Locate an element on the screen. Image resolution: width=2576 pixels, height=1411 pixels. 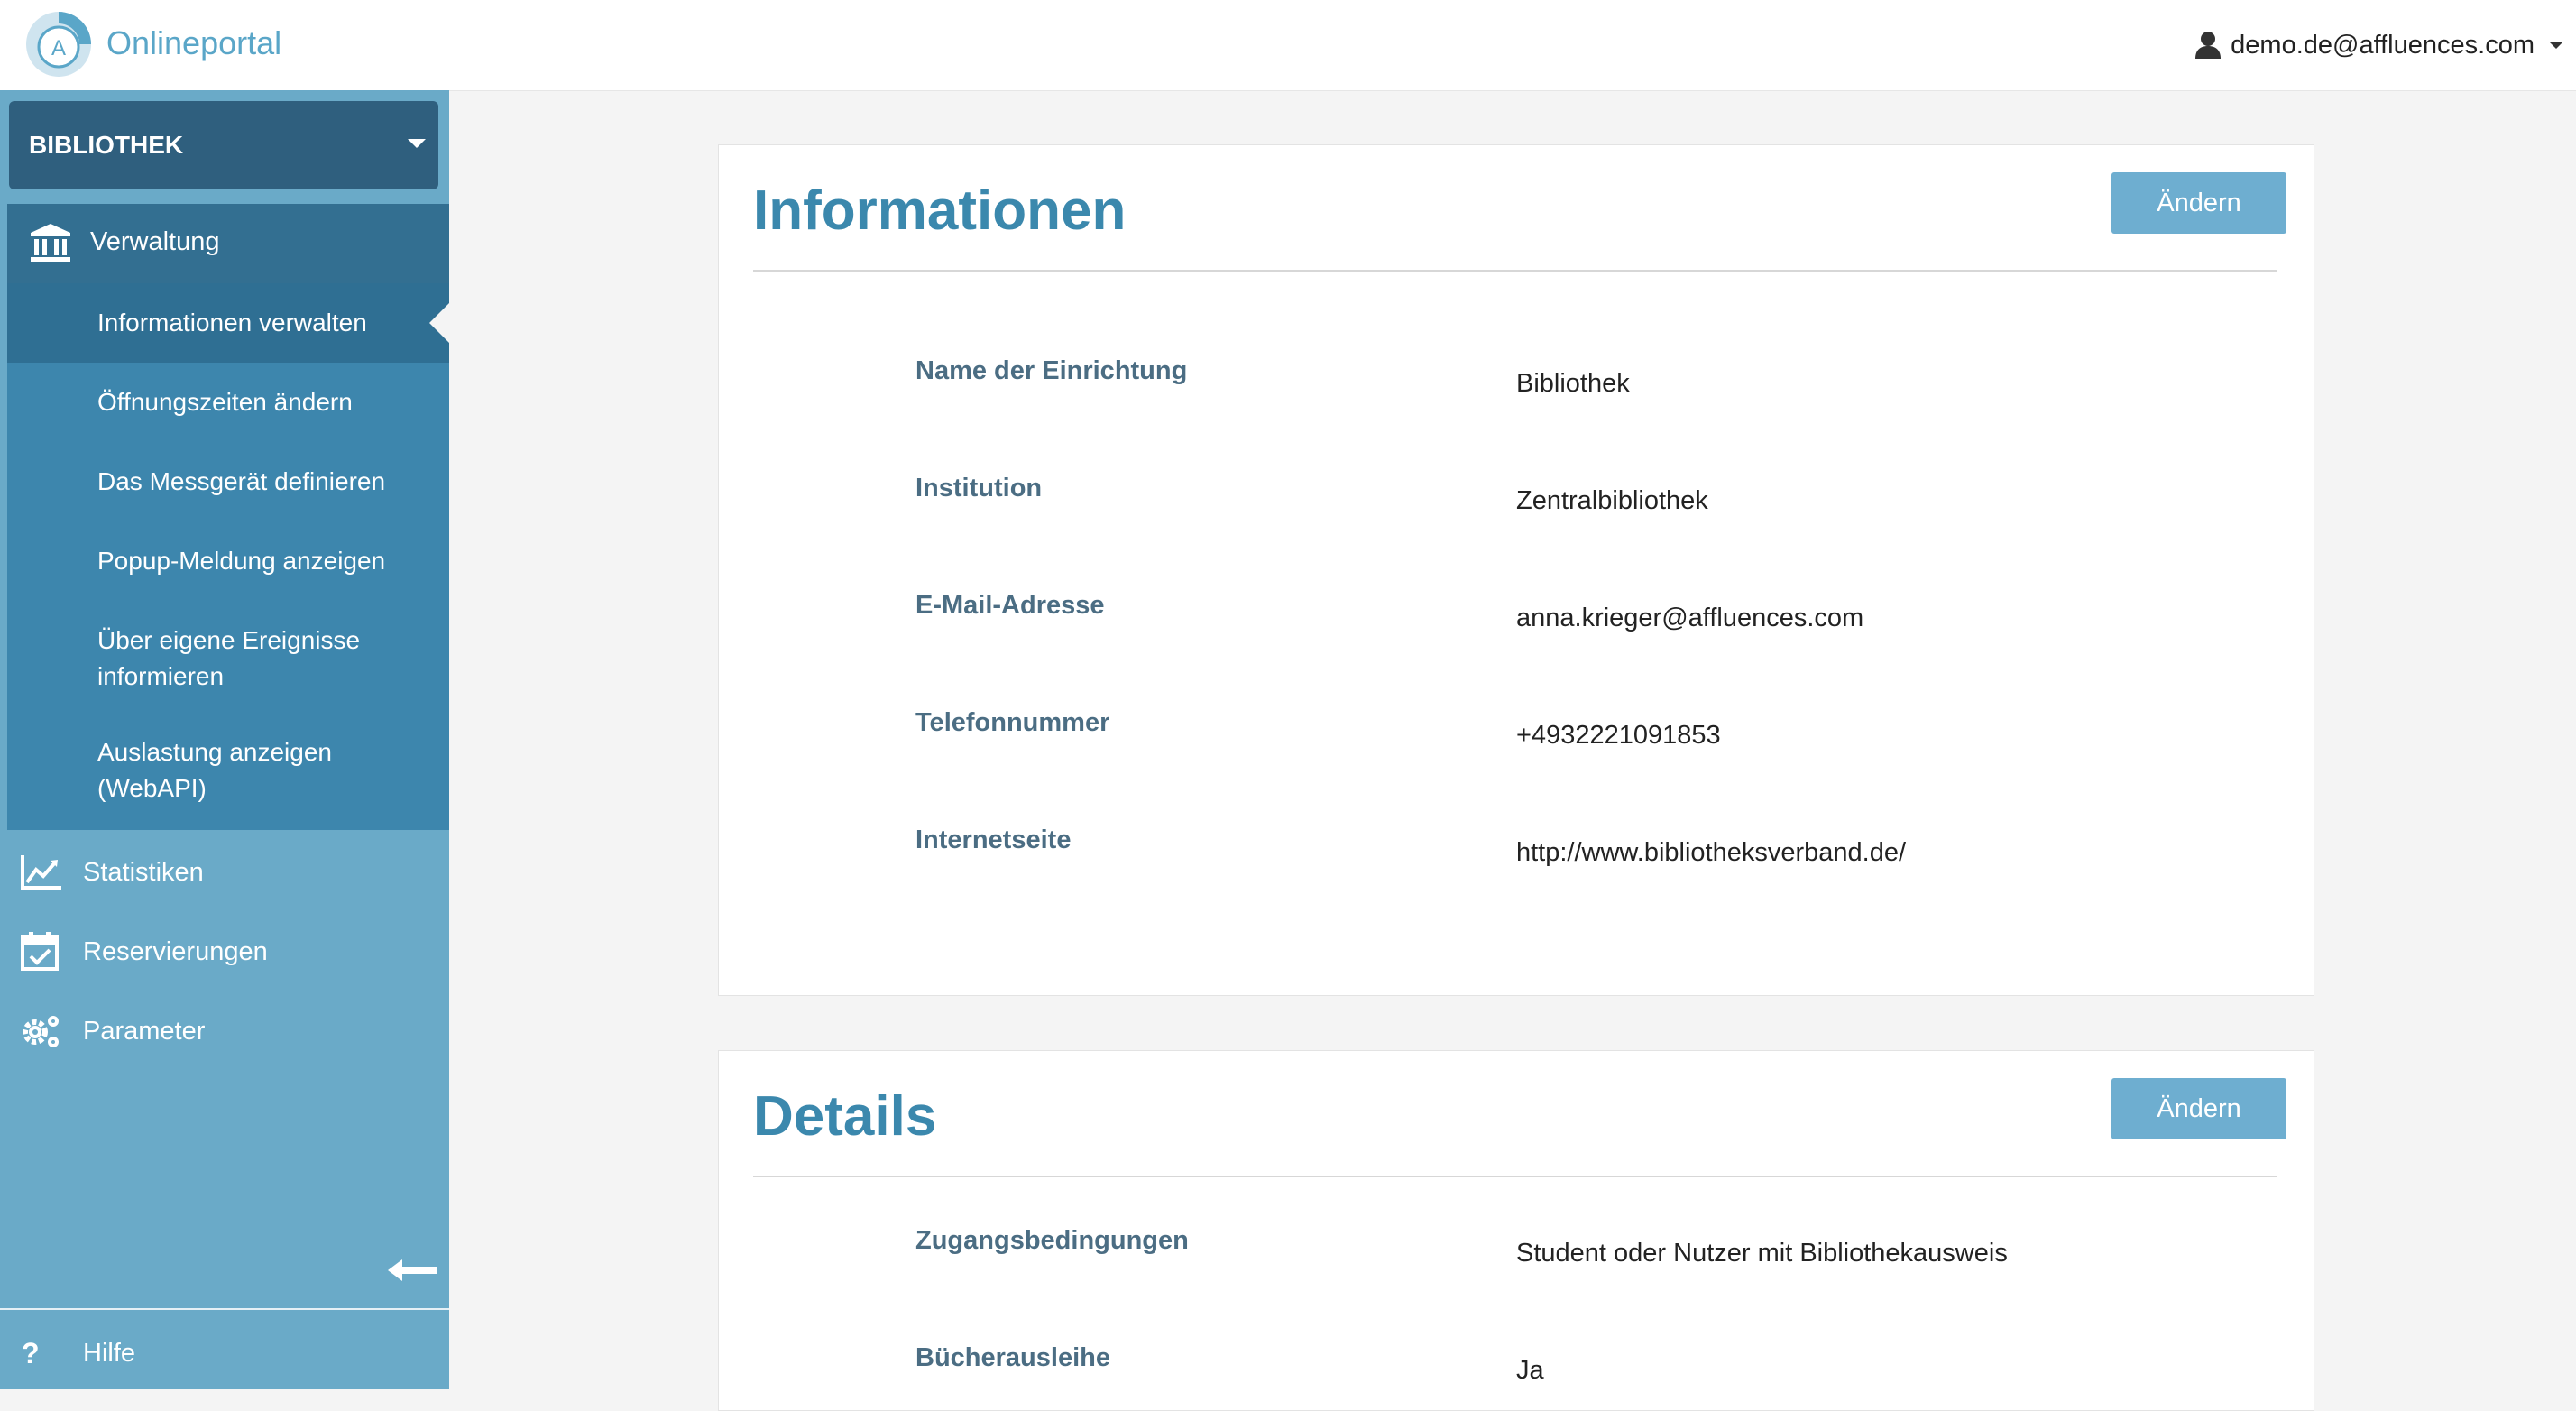
user-menu: demo.de@affluences.com is located at coordinates (2379, 45).